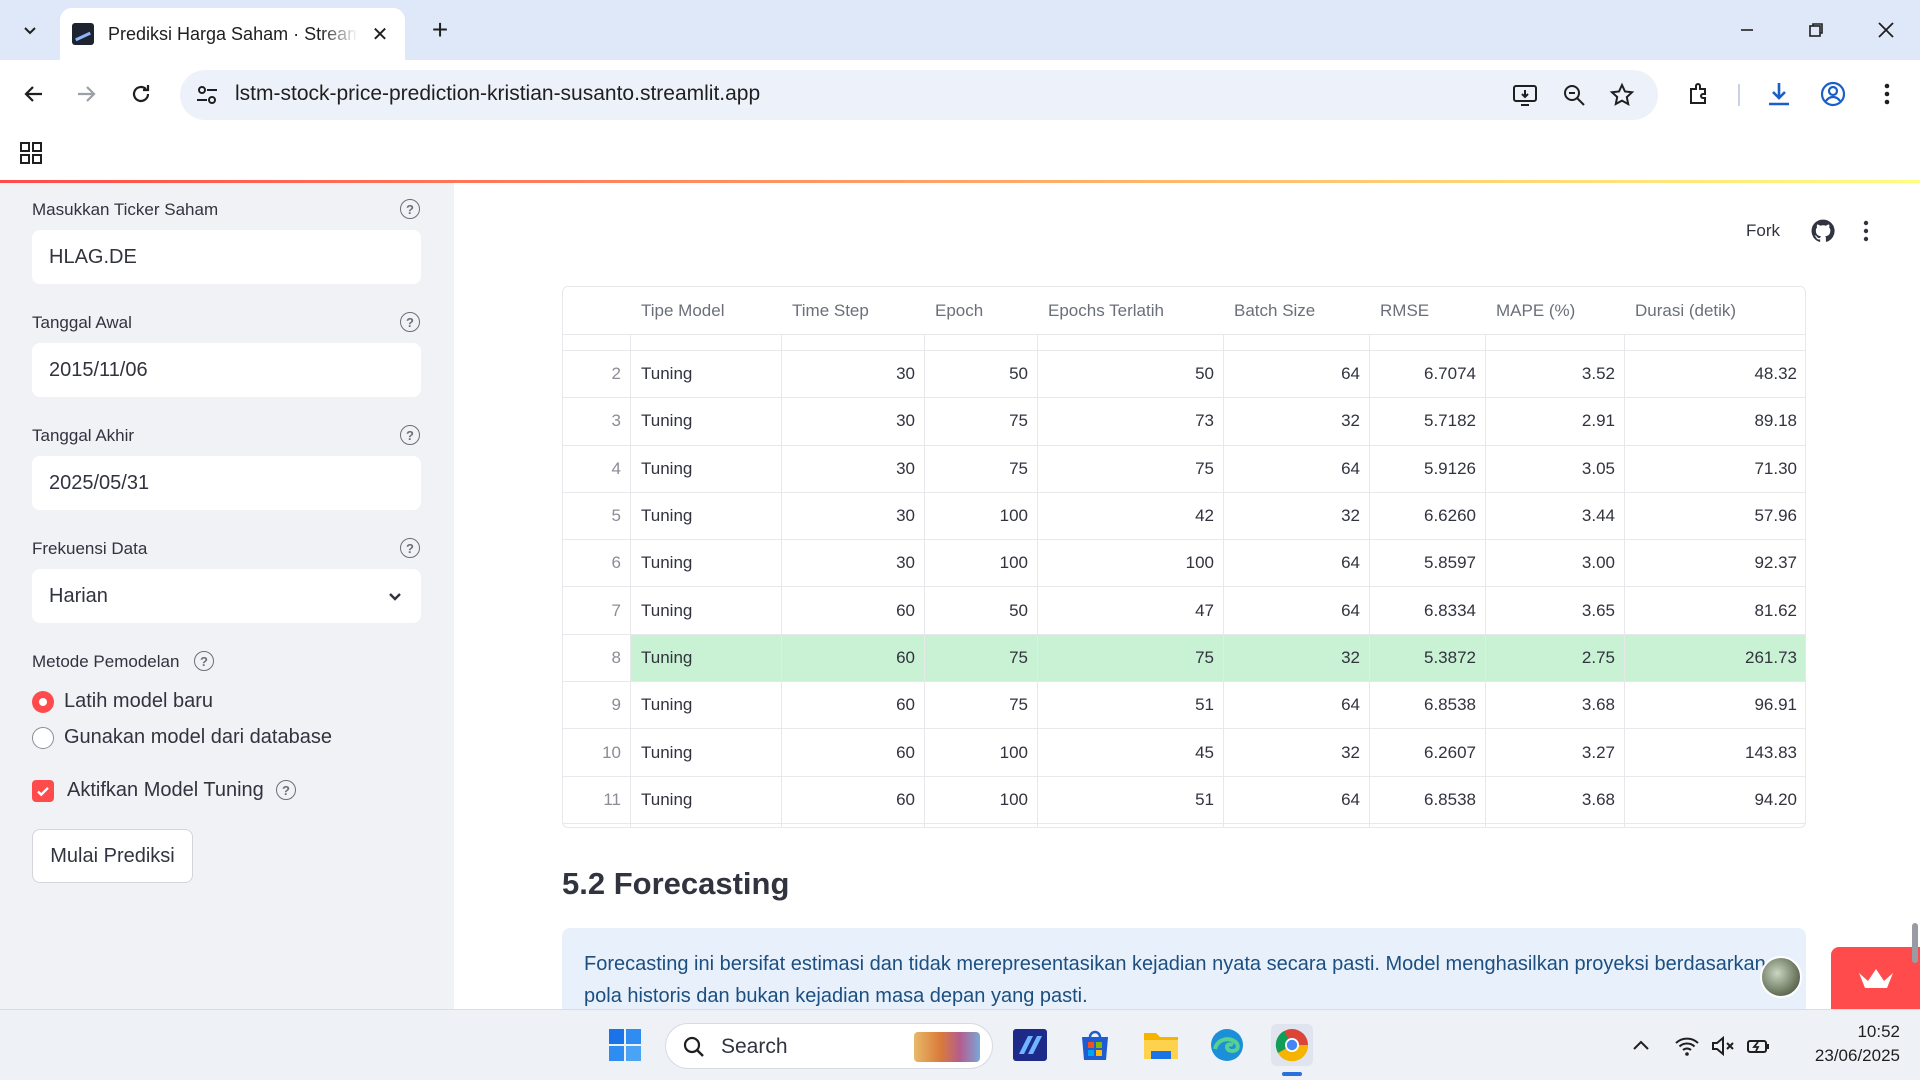 Image resolution: width=1920 pixels, height=1080 pixels. I want to click on row-index: 7, so click(597, 611).